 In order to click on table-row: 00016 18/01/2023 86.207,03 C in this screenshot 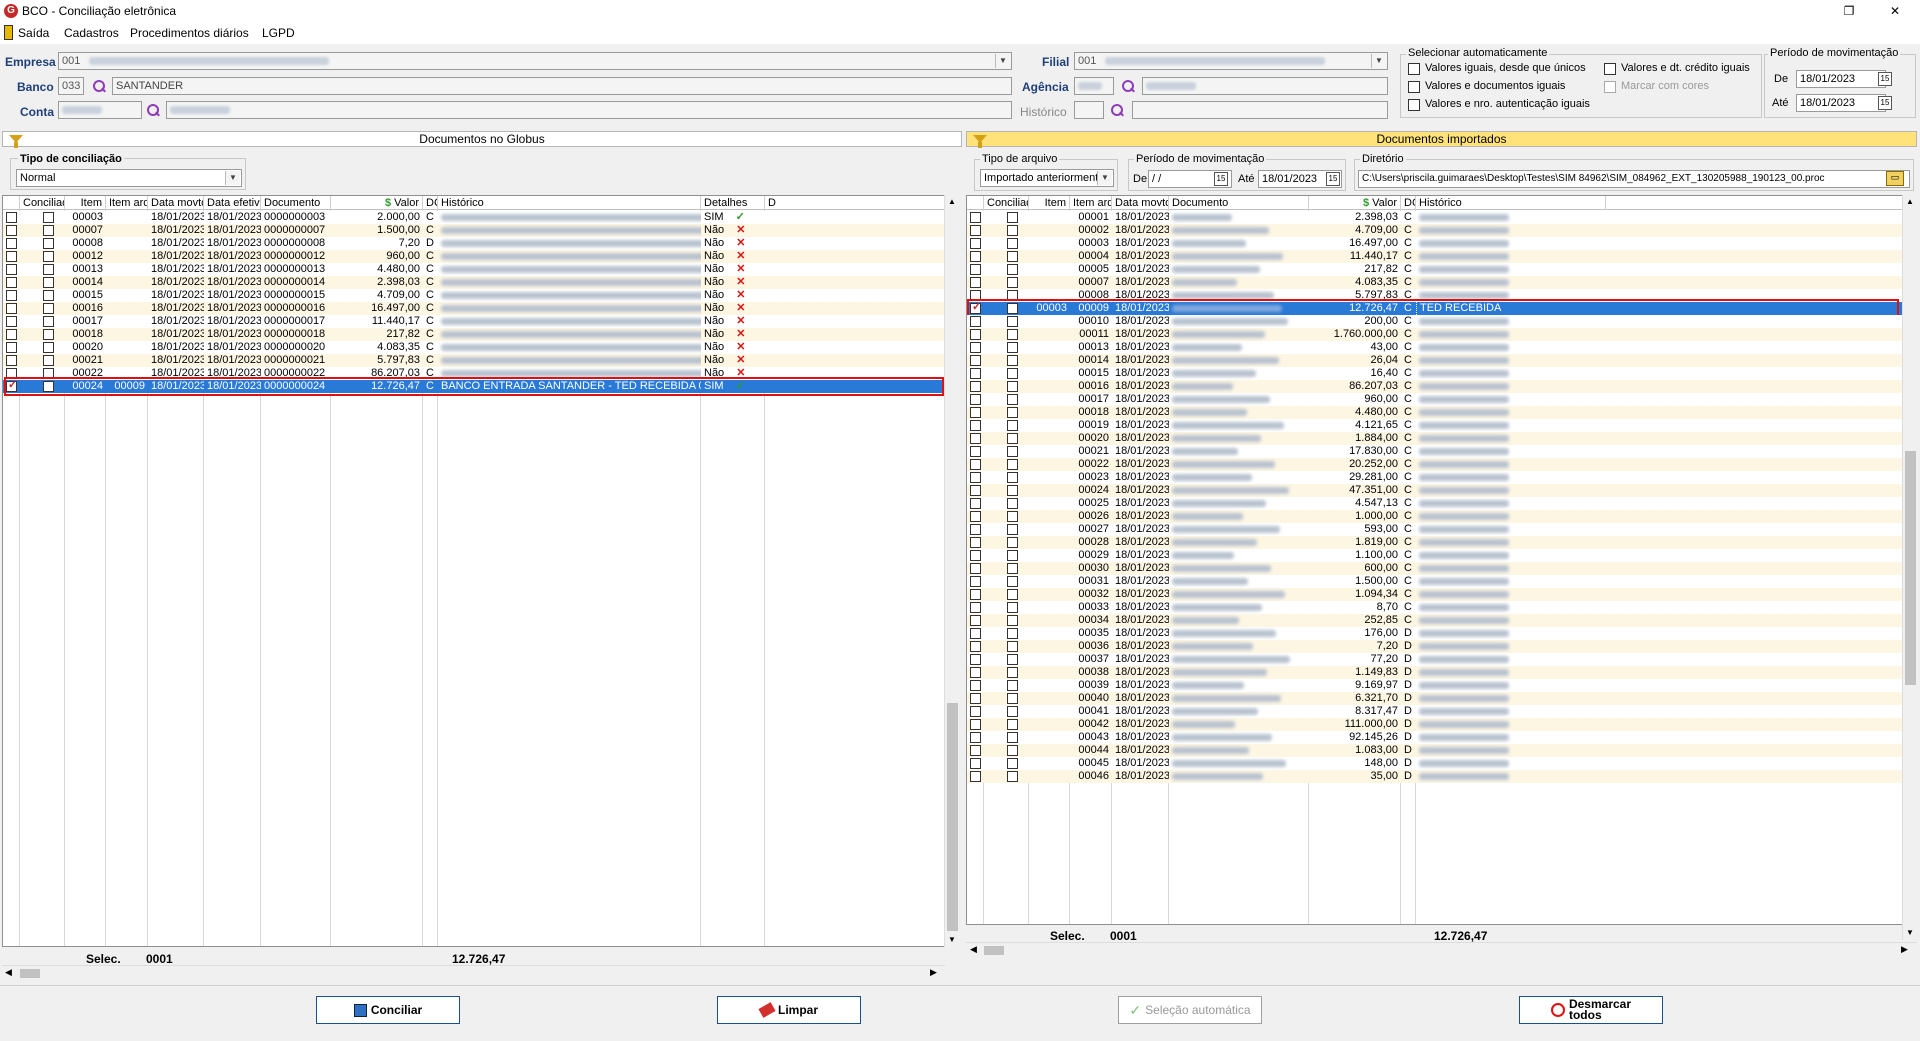, I will do `click(1435, 386)`.